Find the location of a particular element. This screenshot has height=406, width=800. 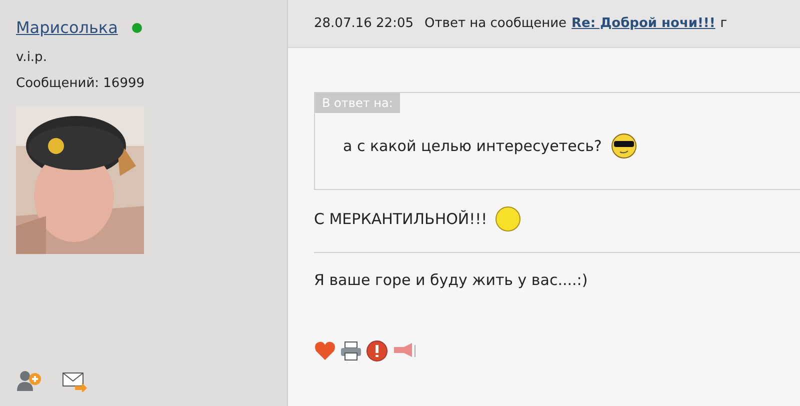

heart-icon is located at coordinates (325, 350).